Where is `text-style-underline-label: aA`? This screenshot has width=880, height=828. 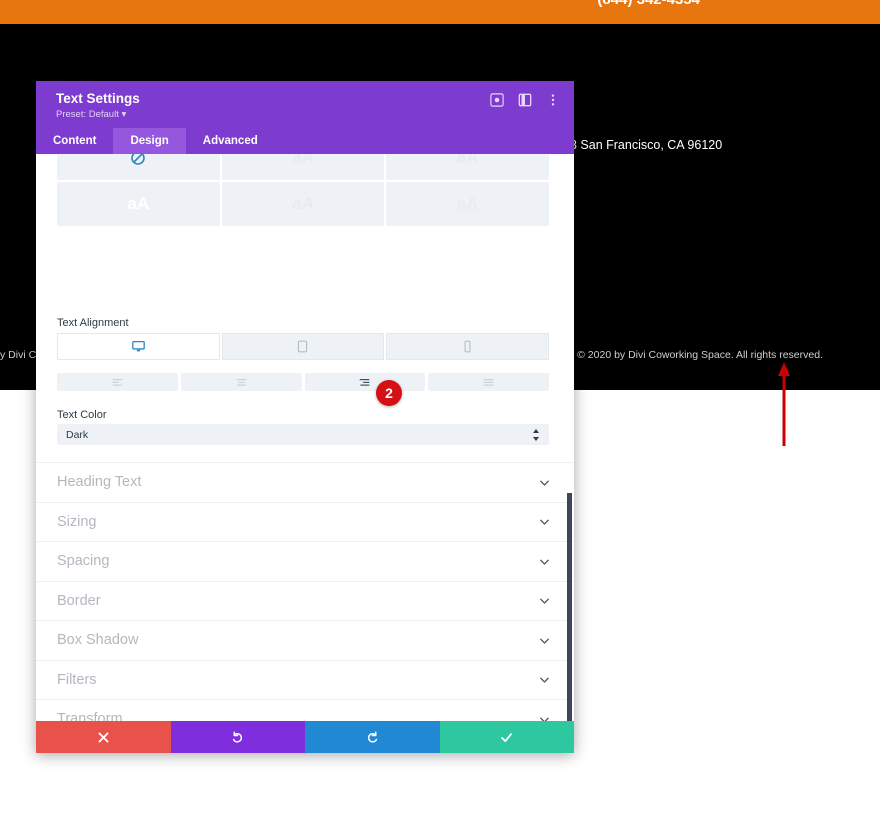 text-style-underline-label: aA is located at coordinates (467, 203).